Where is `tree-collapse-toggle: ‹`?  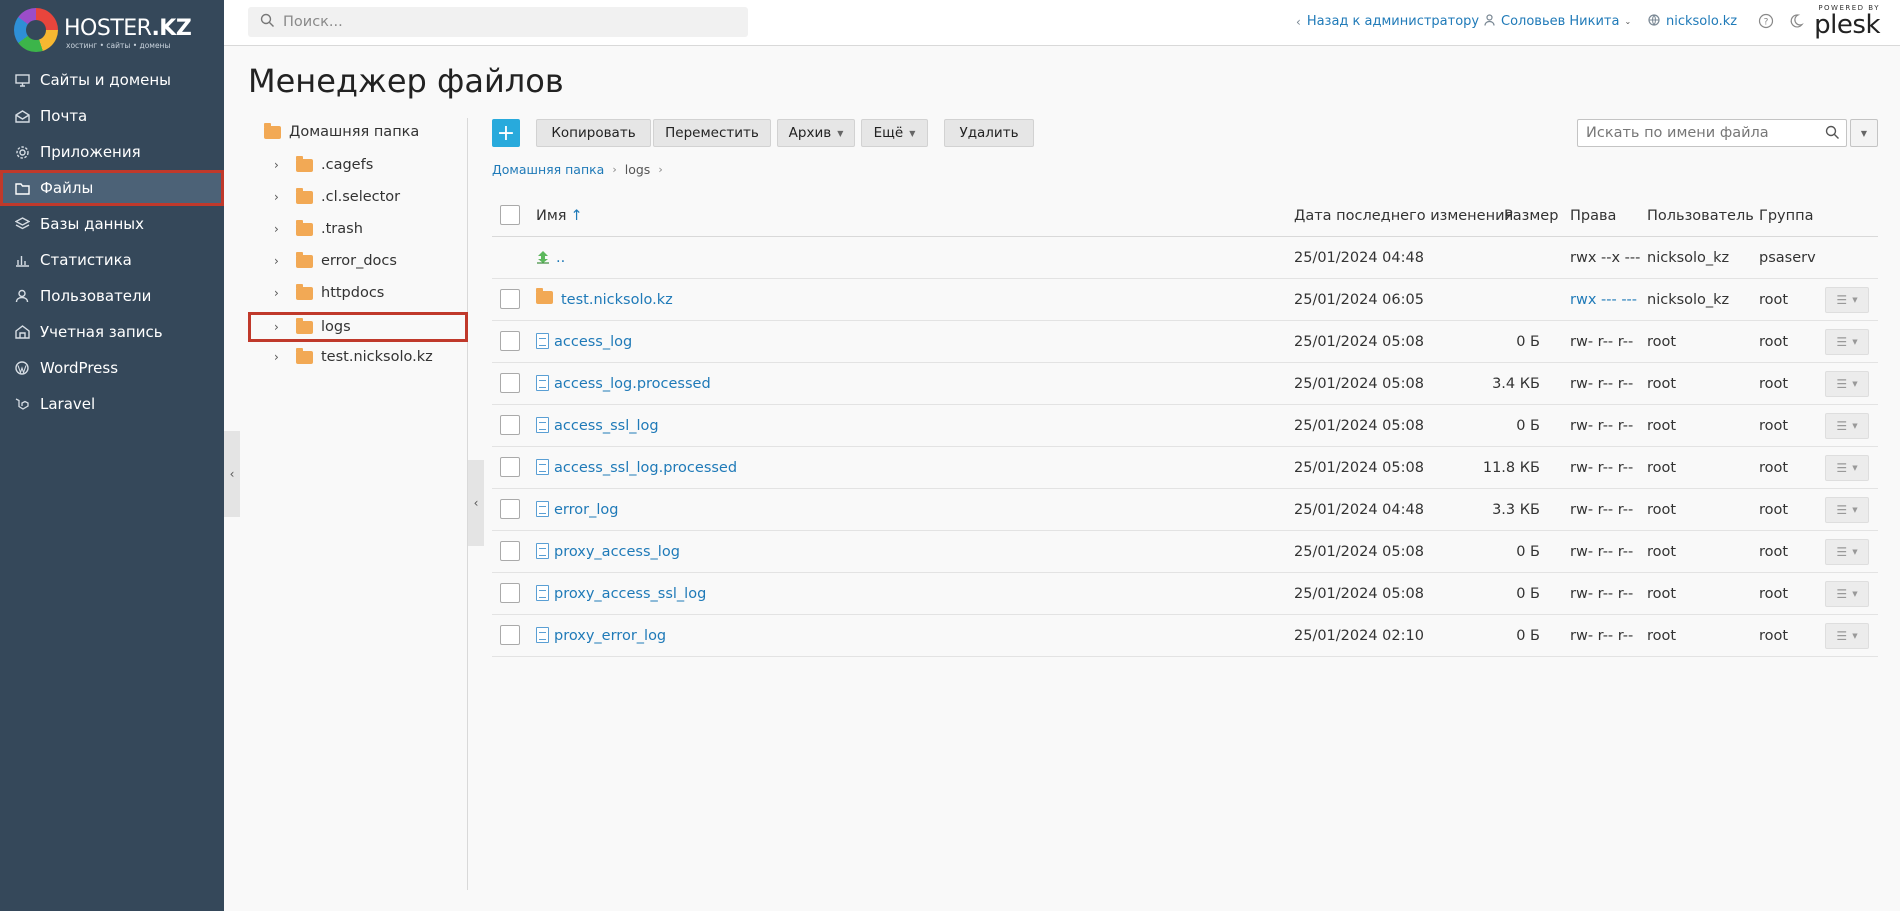
tree-collapse-toggle: ‹ is located at coordinates (476, 503).